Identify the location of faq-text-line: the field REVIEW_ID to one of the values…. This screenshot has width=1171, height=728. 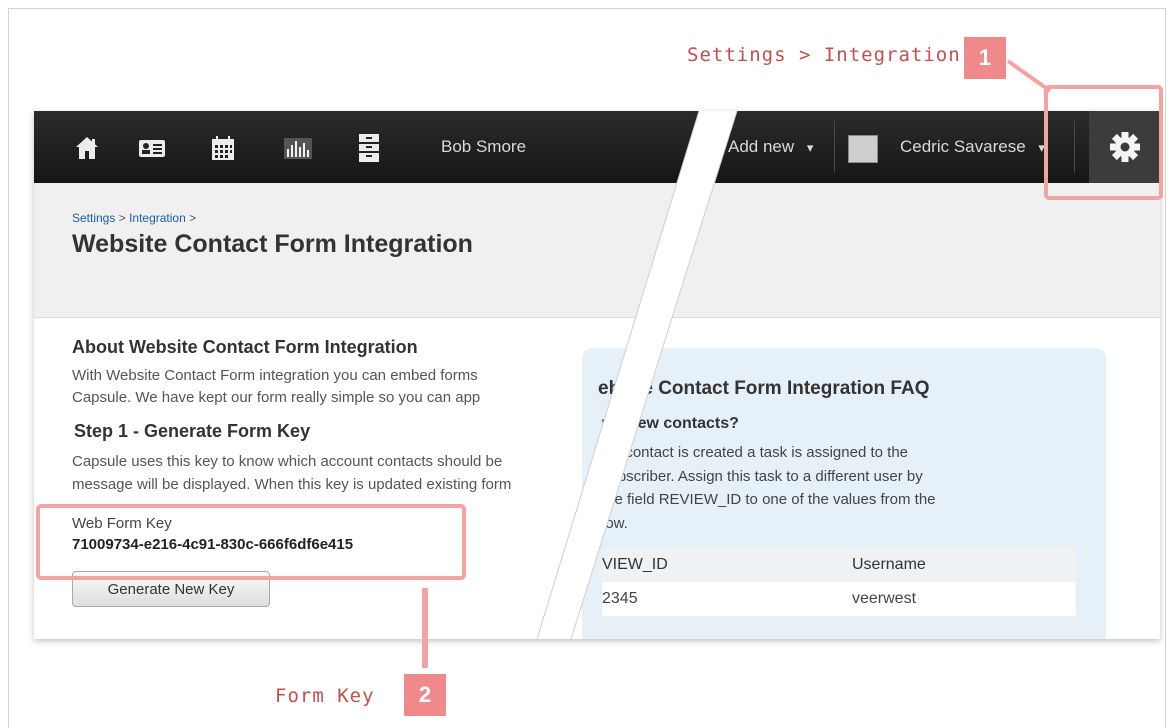
(769, 499).